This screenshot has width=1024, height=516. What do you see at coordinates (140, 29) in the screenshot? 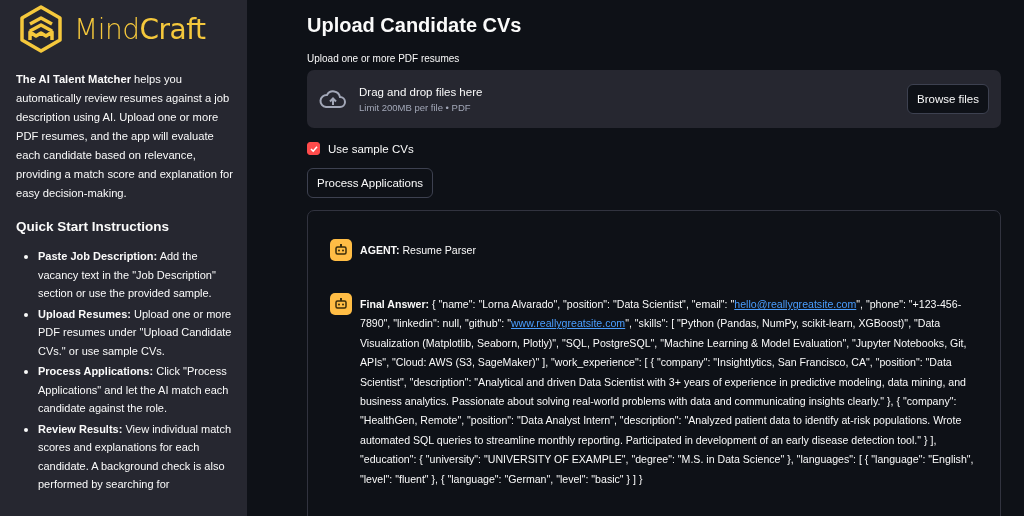
I see `brand-name: MindCraft` at bounding box center [140, 29].